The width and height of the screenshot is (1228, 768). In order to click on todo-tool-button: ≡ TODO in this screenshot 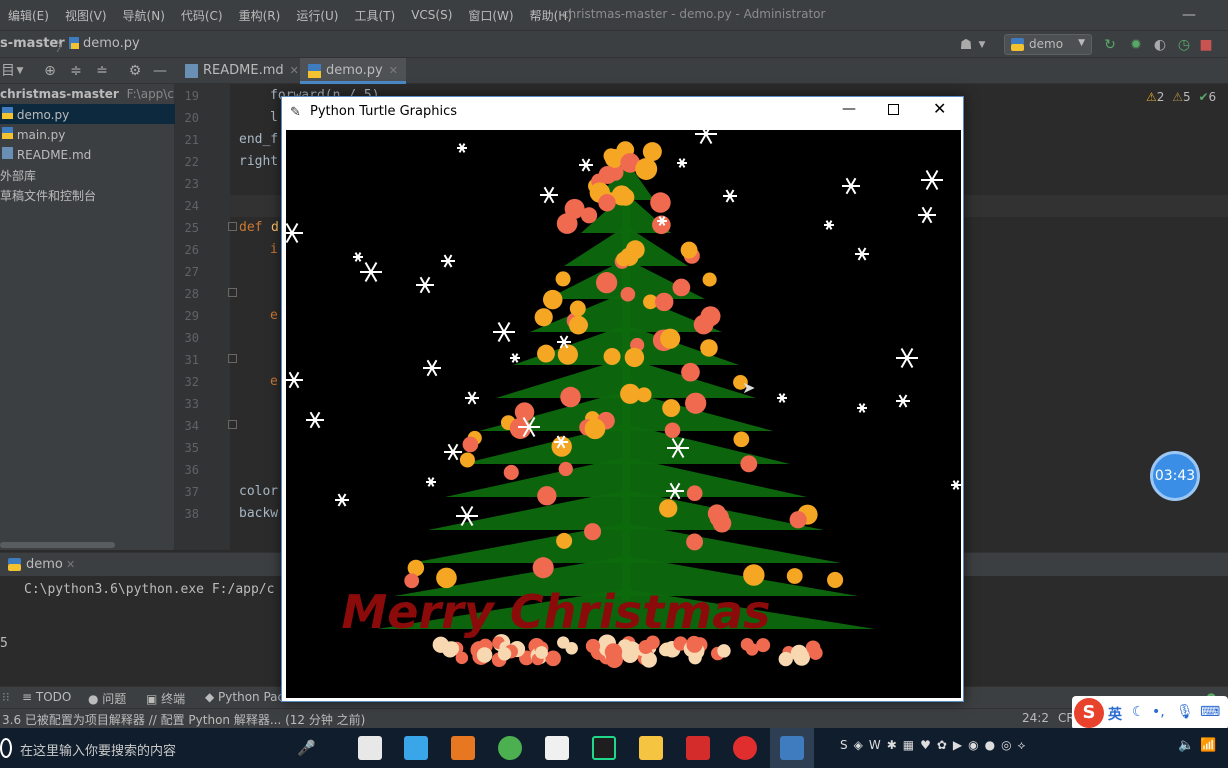, I will do `click(46, 697)`.